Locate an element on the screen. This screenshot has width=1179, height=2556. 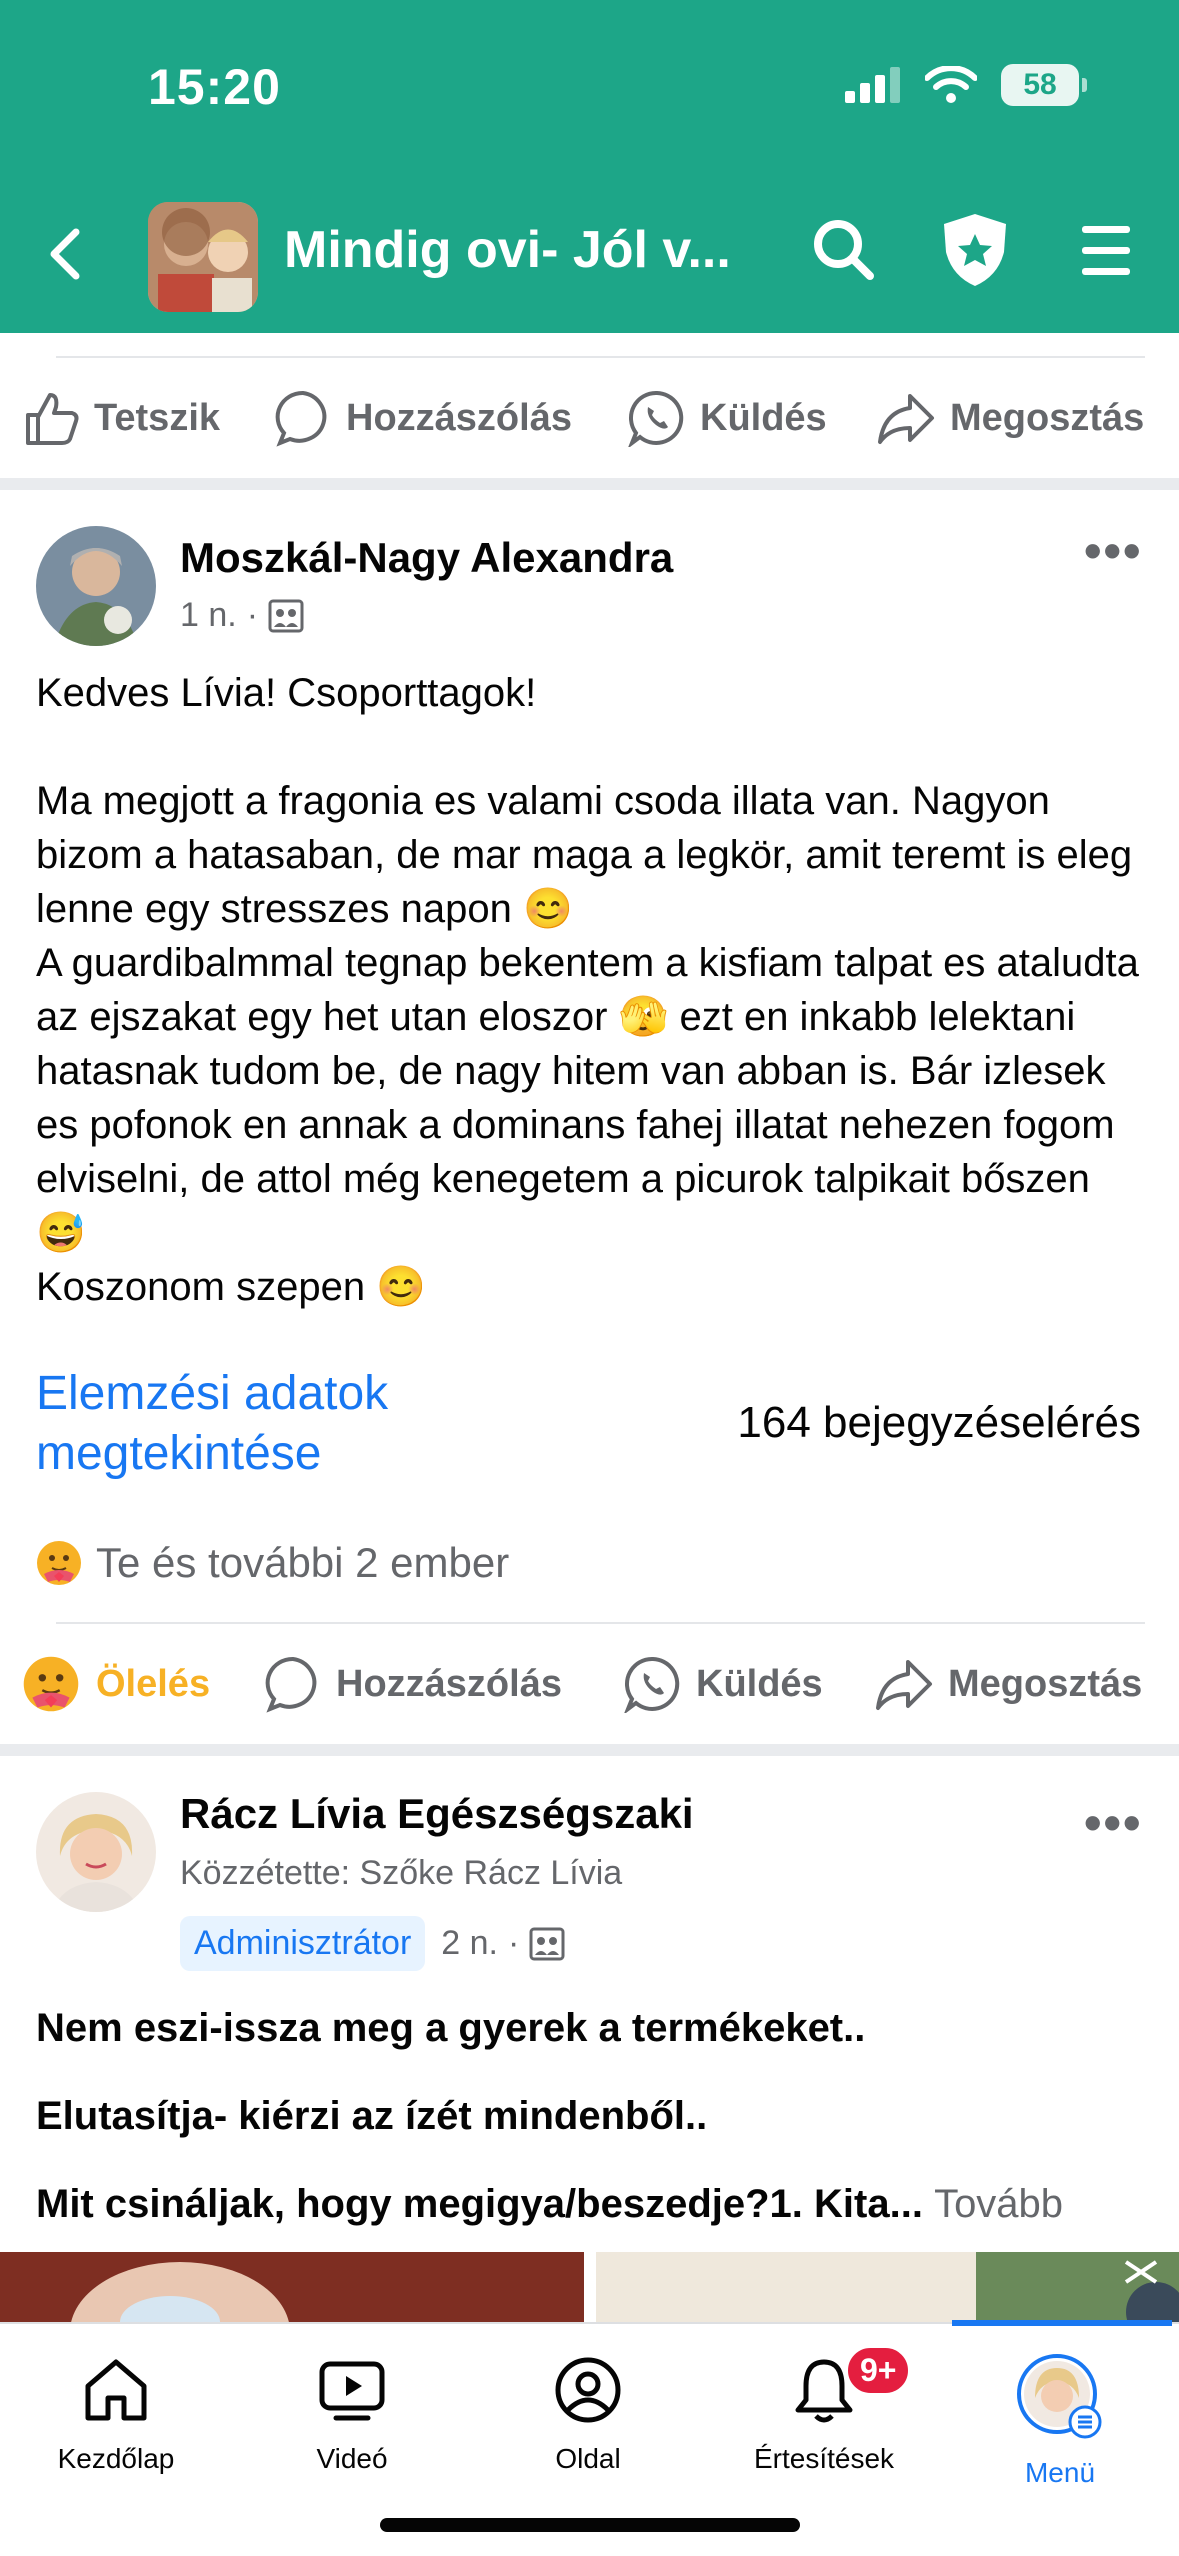
reactions-summary: Te és további 2 ember is located at coordinates (271, 1563).